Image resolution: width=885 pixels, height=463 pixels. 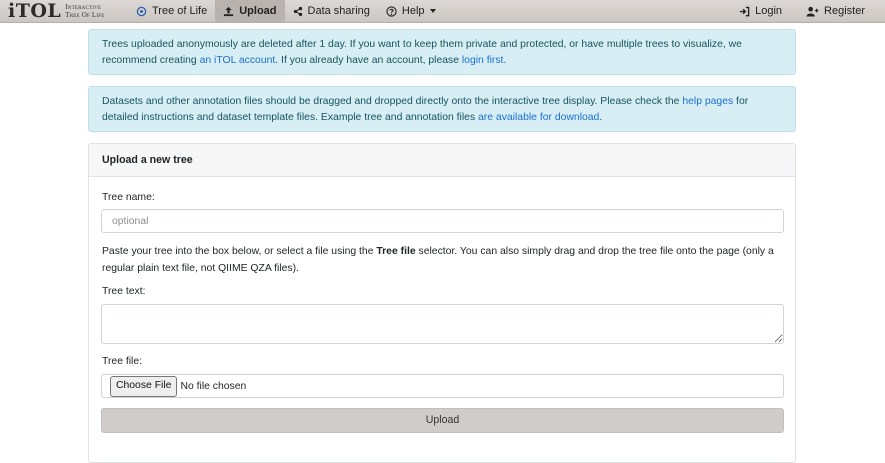 I want to click on tree-file-label: Tree file:, so click(x=122, y=361).